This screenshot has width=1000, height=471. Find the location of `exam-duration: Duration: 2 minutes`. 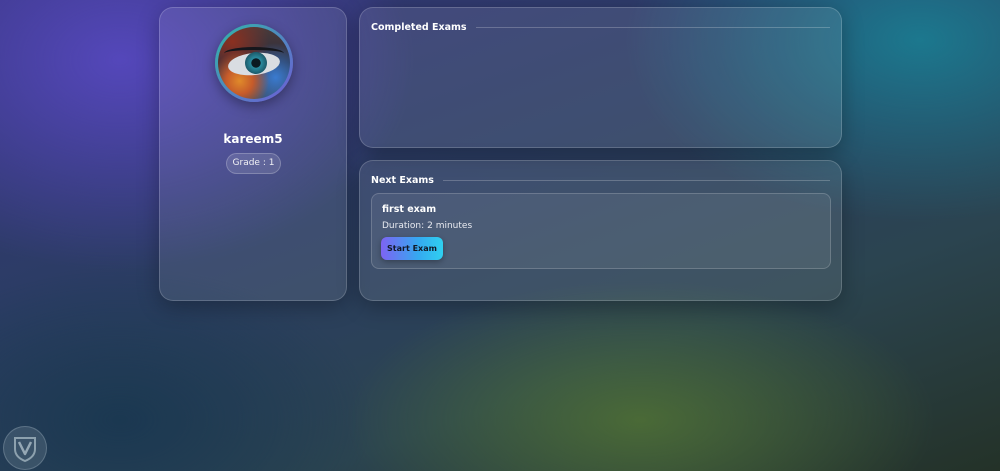

exam-duration: Duration: 2 minutes is located at coordinates (427, 226).